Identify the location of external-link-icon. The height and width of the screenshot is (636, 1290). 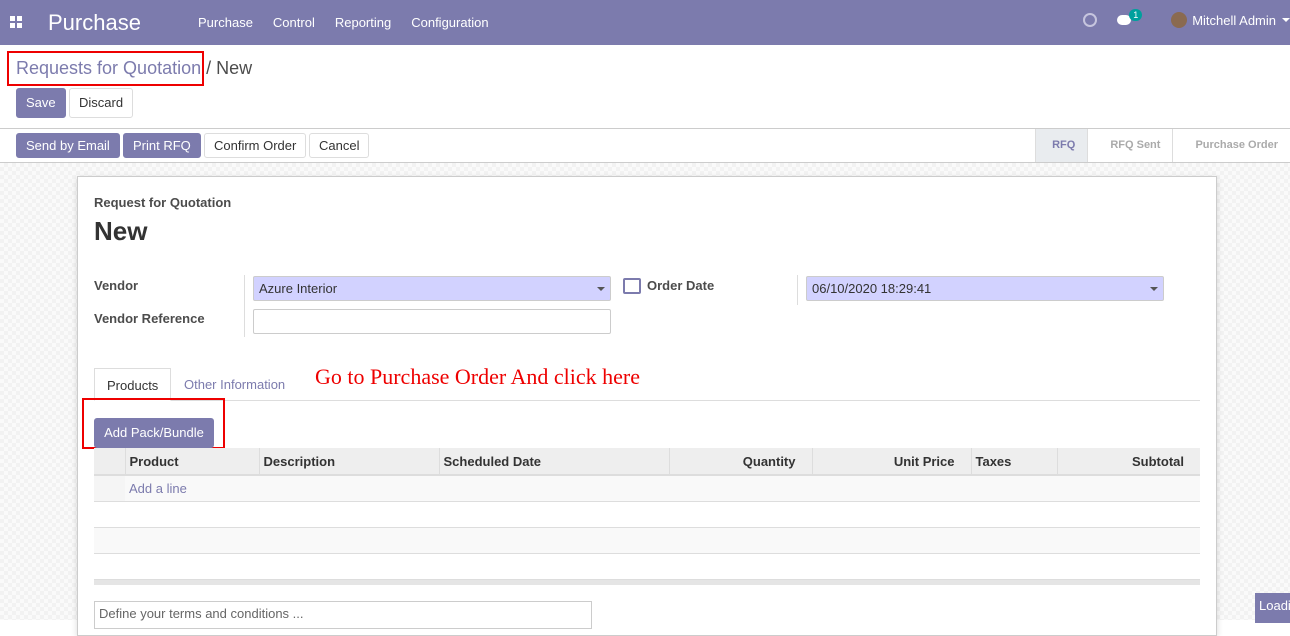
(632, 286).